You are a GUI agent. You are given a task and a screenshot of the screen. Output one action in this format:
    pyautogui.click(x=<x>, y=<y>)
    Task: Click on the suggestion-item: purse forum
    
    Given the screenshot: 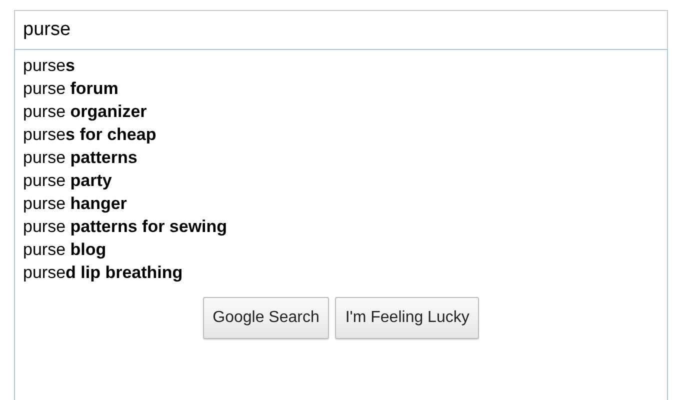 What is the action you would take?
    pyautogui.click(x=341, y=88)
    